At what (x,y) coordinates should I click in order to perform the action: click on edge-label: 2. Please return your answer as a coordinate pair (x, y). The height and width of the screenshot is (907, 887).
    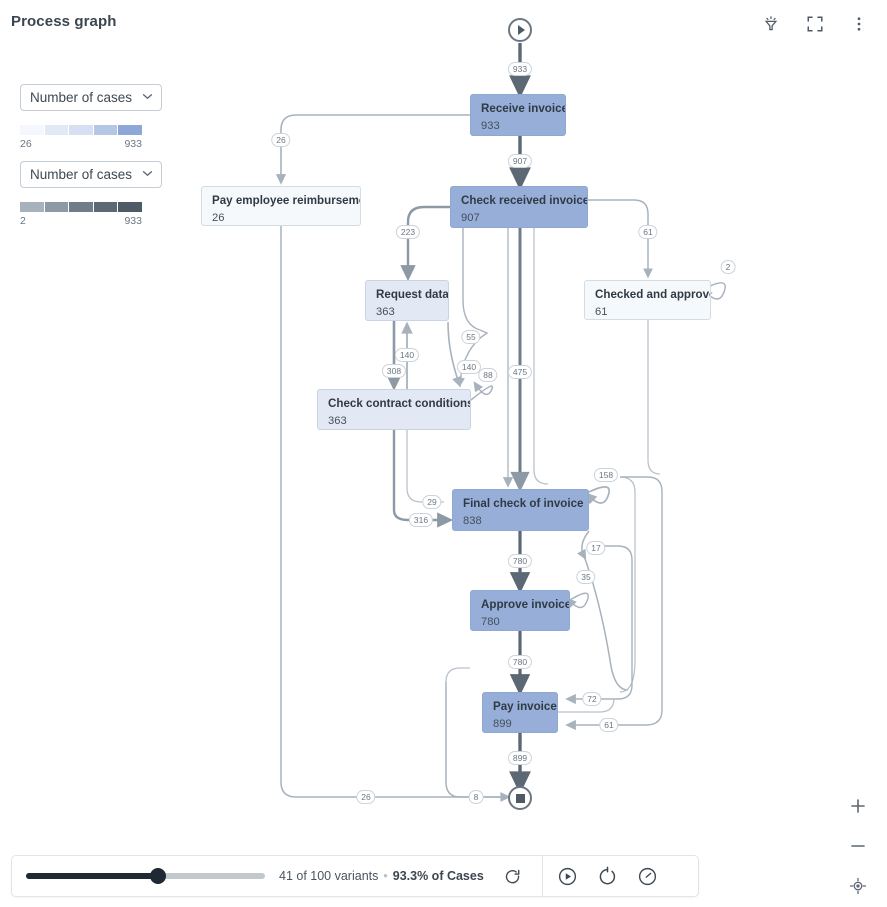
    Looking at the image, I should click on (728, 267).